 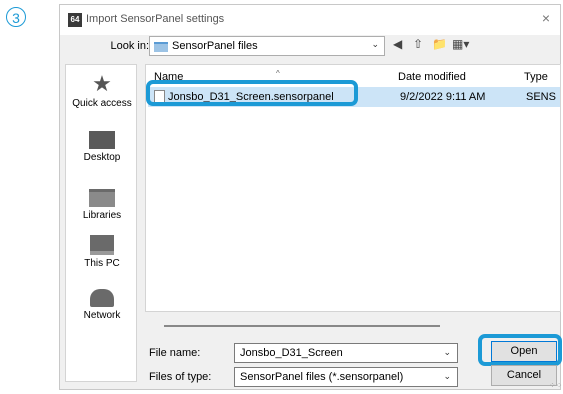 What do you see at coordinates (102, 263) in the screenshot?
I see `place-label: This PC` at bounding box center [102, 263].